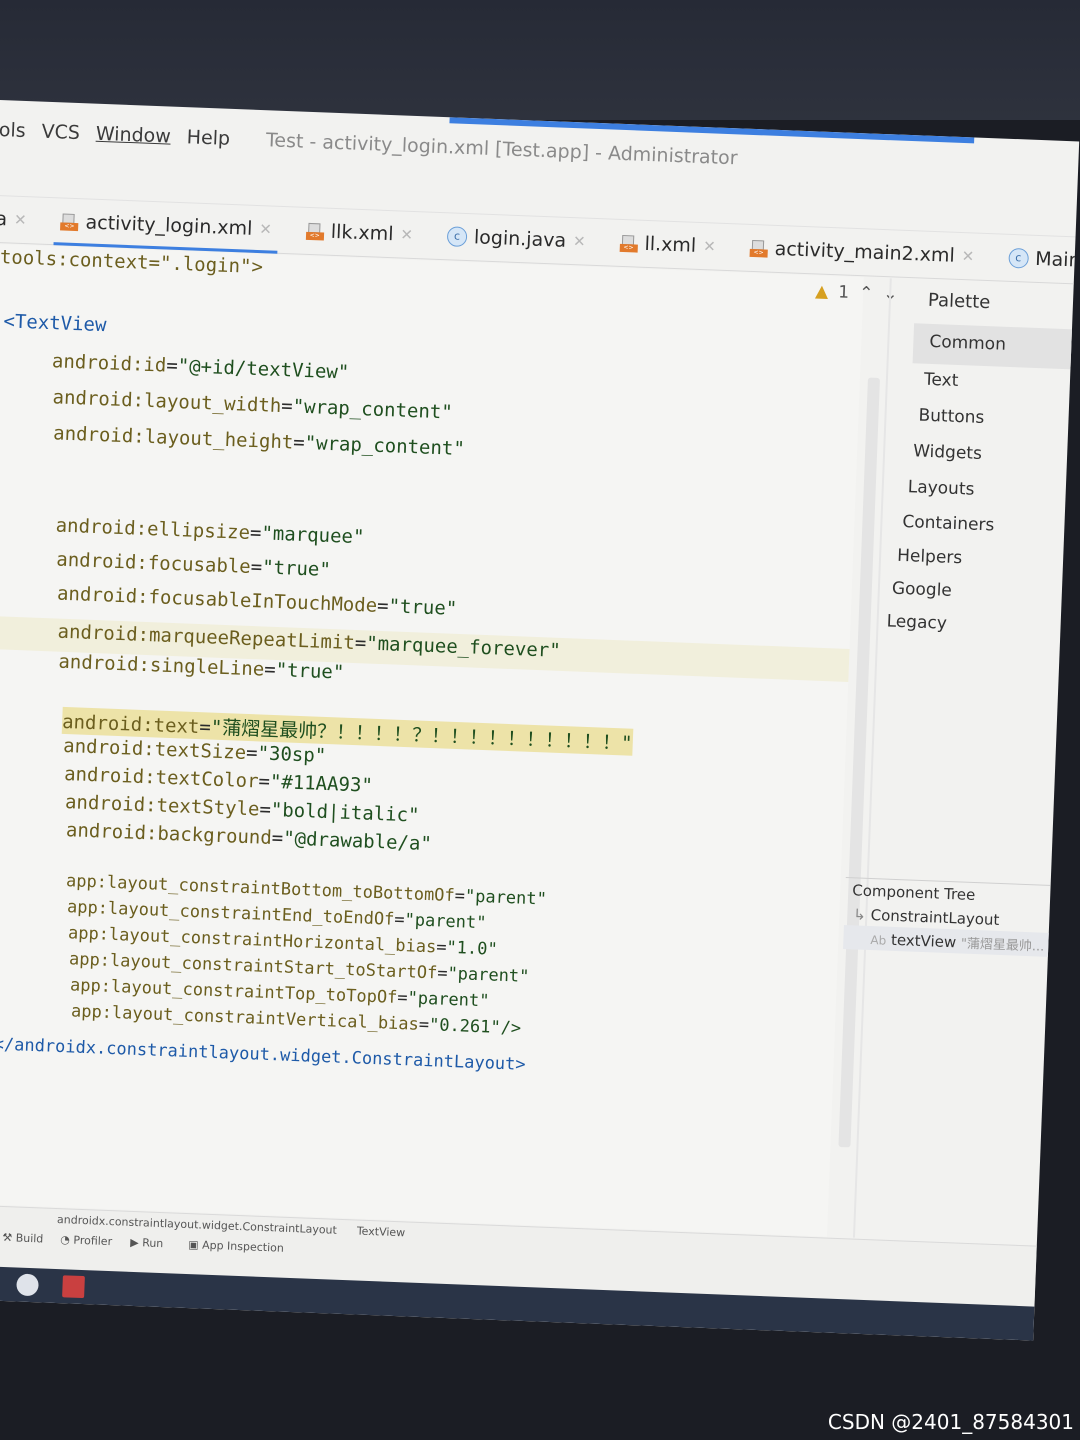  What do you see at coordinates (1057, 262) in the screenshot?
I see `tab-label: MainActivity2.java` at bounding box center [1057, 262].